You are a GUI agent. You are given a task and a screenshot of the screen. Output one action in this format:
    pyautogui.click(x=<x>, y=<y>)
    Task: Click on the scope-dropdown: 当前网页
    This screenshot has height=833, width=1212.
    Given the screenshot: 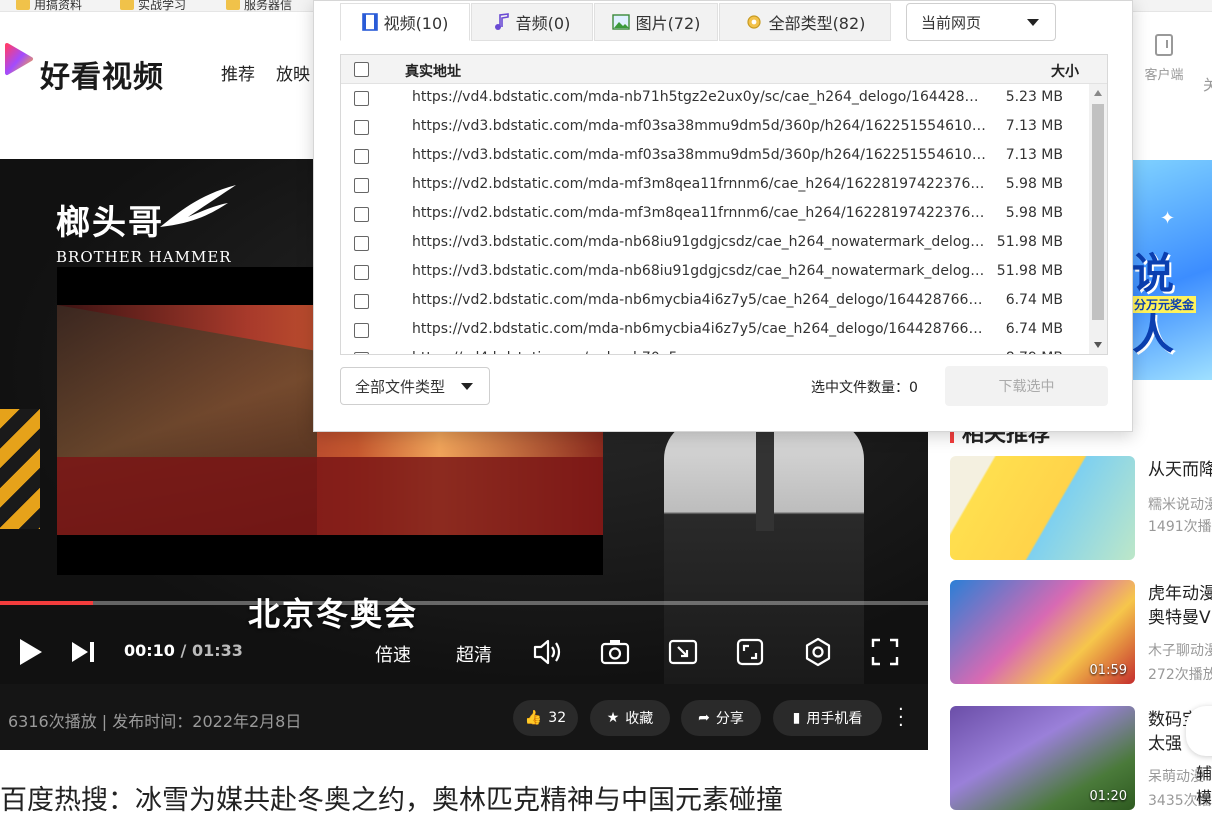 What is the action you would take?
    pyautogui.click(x=981, y=22)
    